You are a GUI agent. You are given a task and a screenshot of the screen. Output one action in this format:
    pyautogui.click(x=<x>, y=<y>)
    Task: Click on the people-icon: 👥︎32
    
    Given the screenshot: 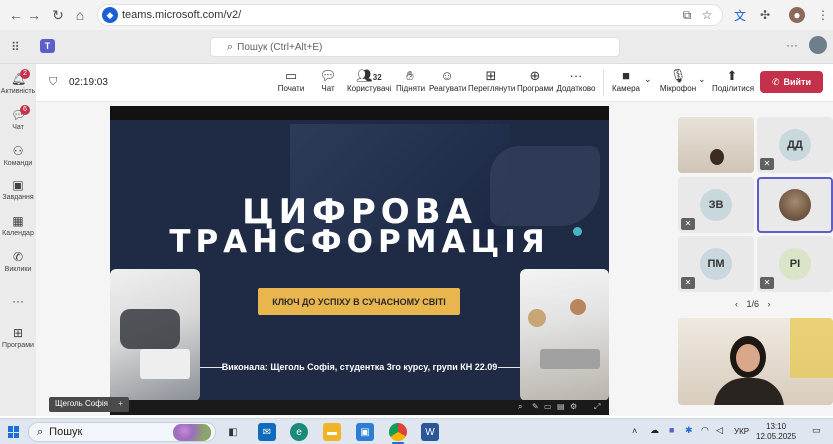 What is the action you would take?
    pyautogui.click(x=369, y=75)
    